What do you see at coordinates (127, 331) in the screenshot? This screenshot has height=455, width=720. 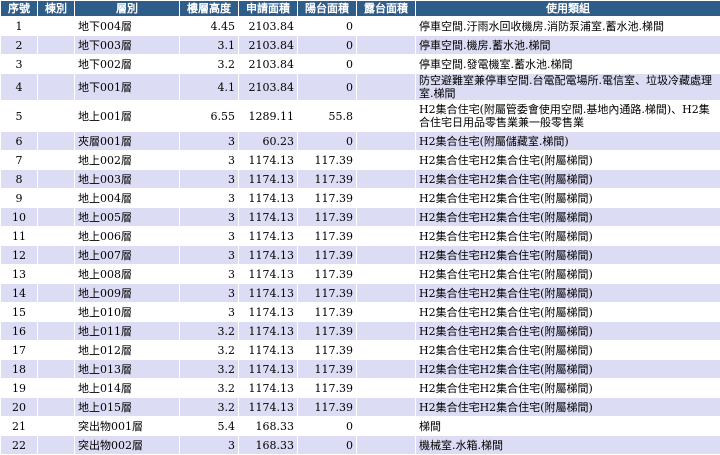 I see `row-floor: 地上011層` at bounding box center [127, 331].